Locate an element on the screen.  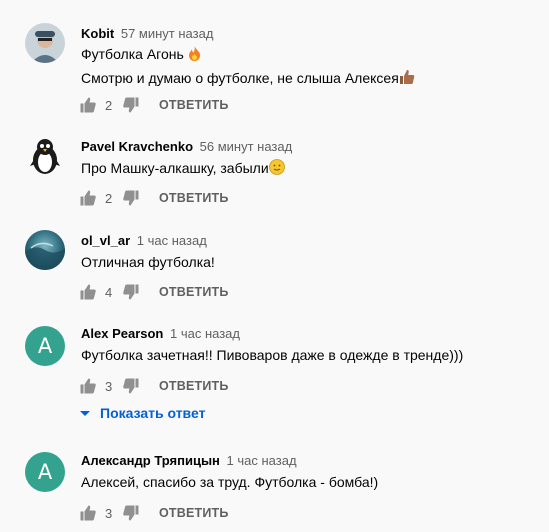
comment-text: Про Машку-алкашку, забыли is located at coordinates (183, 169).